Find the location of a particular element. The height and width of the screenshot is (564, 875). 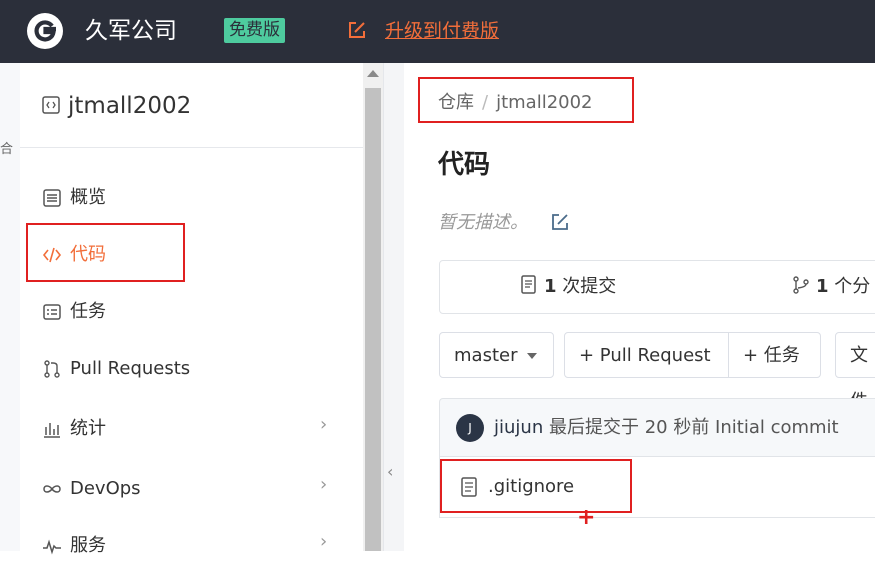

caret-down-icon is located at coordinates (532, 356).